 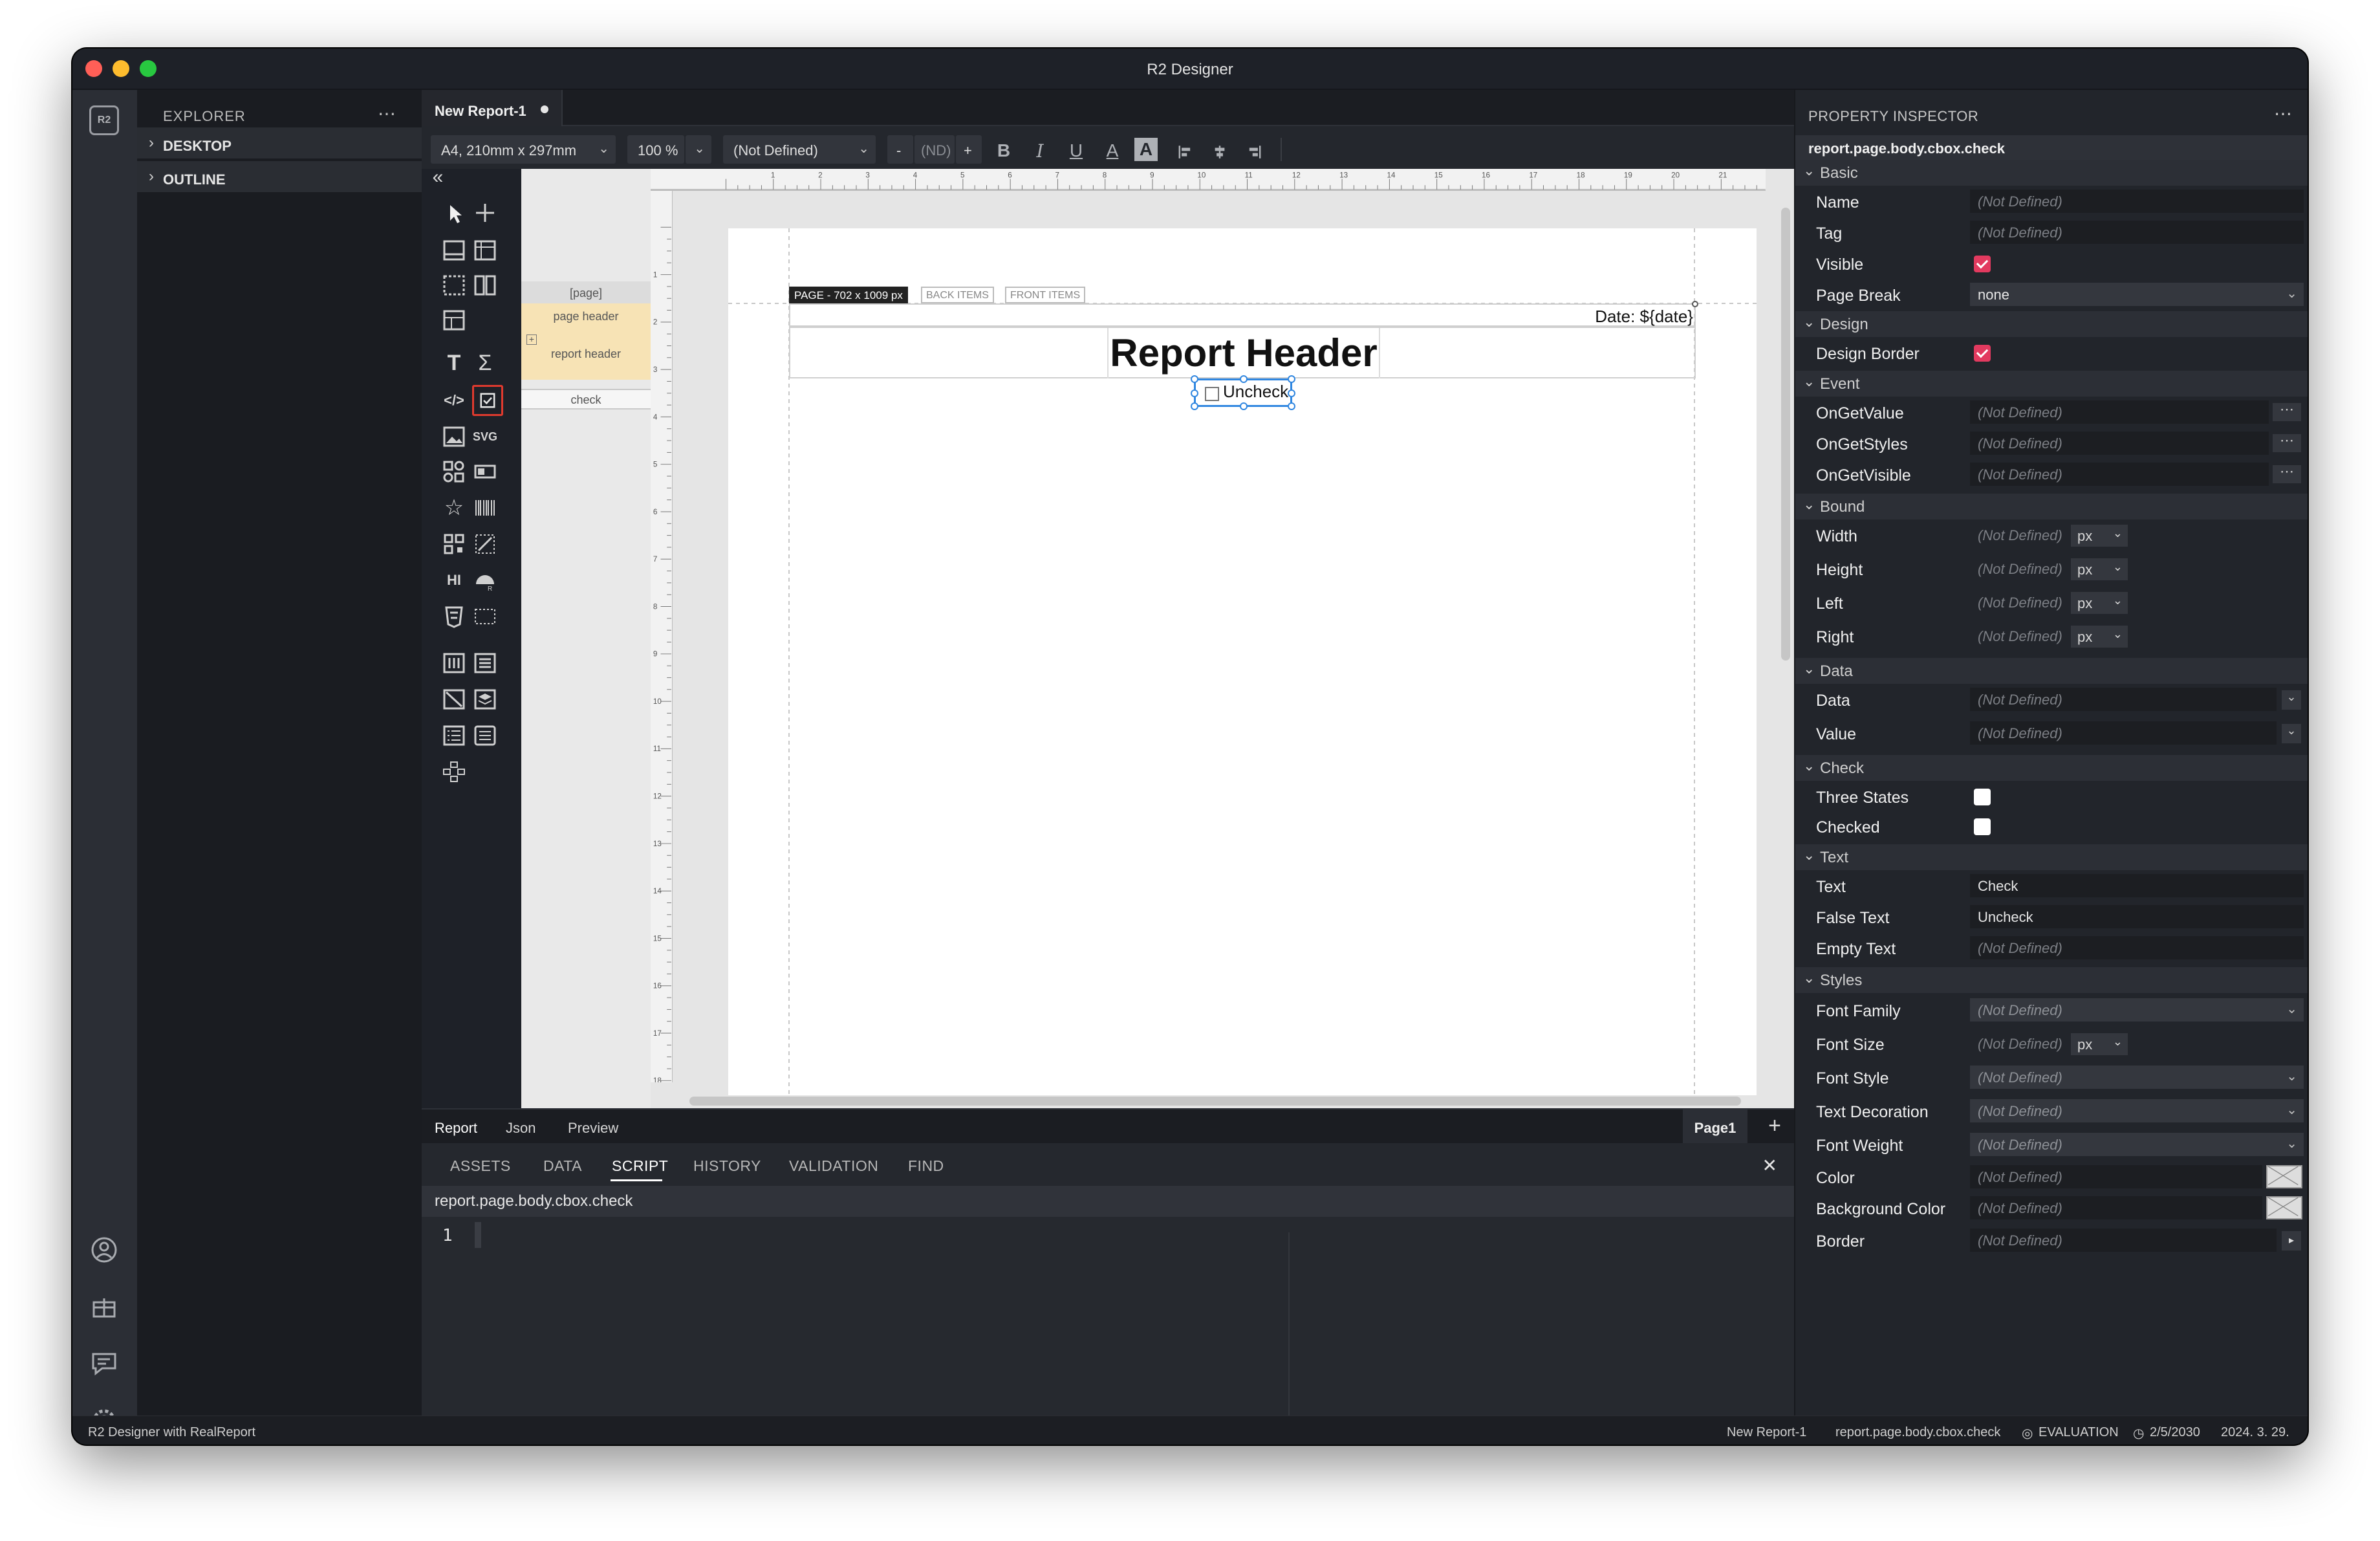 What do you see at coordinates (454, 285) in the screenshot?
I see `group-band-icon` at bounding box center [454, 285].